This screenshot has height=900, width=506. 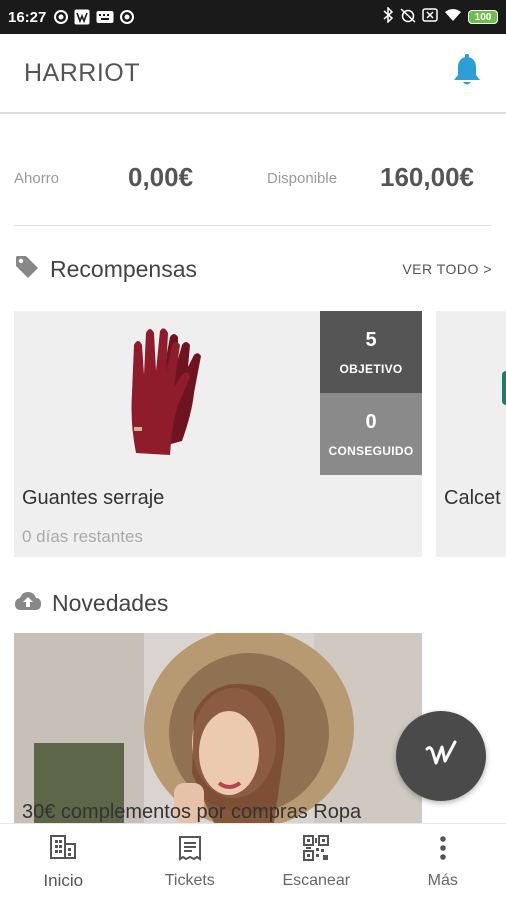 What do you see at coordinates (110, 602) in the screenshot?
I see `news-title: Novedades` at bounding box center [110, 602].